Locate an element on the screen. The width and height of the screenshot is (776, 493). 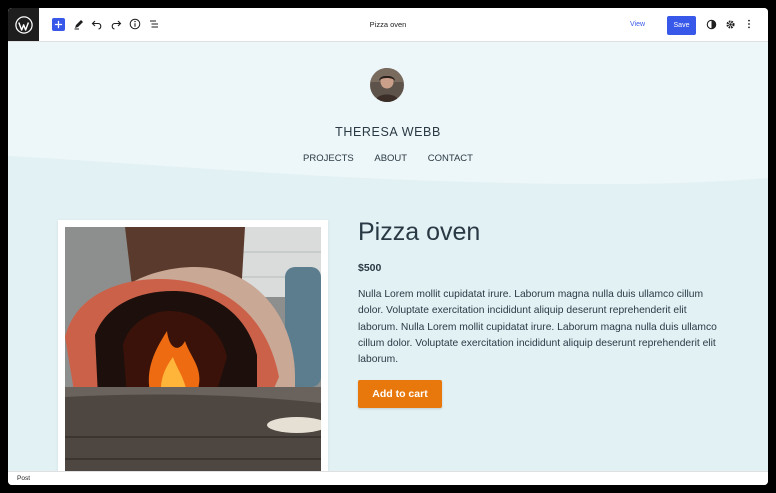
details-button is located at coordinates (135, 24).